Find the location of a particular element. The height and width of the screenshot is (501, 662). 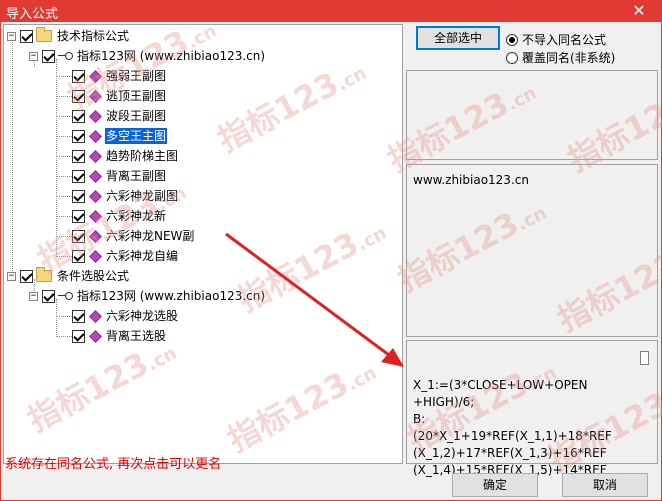

tree-label: 六彩神龙新 is located at coordinates (136, 216).